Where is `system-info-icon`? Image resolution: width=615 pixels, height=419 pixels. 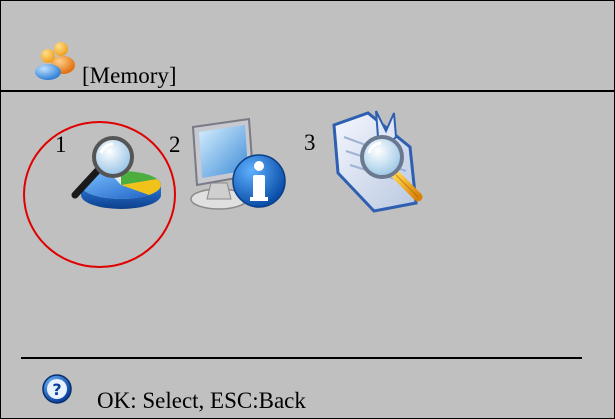
system-info-icon is located at coordinates (236, 167).